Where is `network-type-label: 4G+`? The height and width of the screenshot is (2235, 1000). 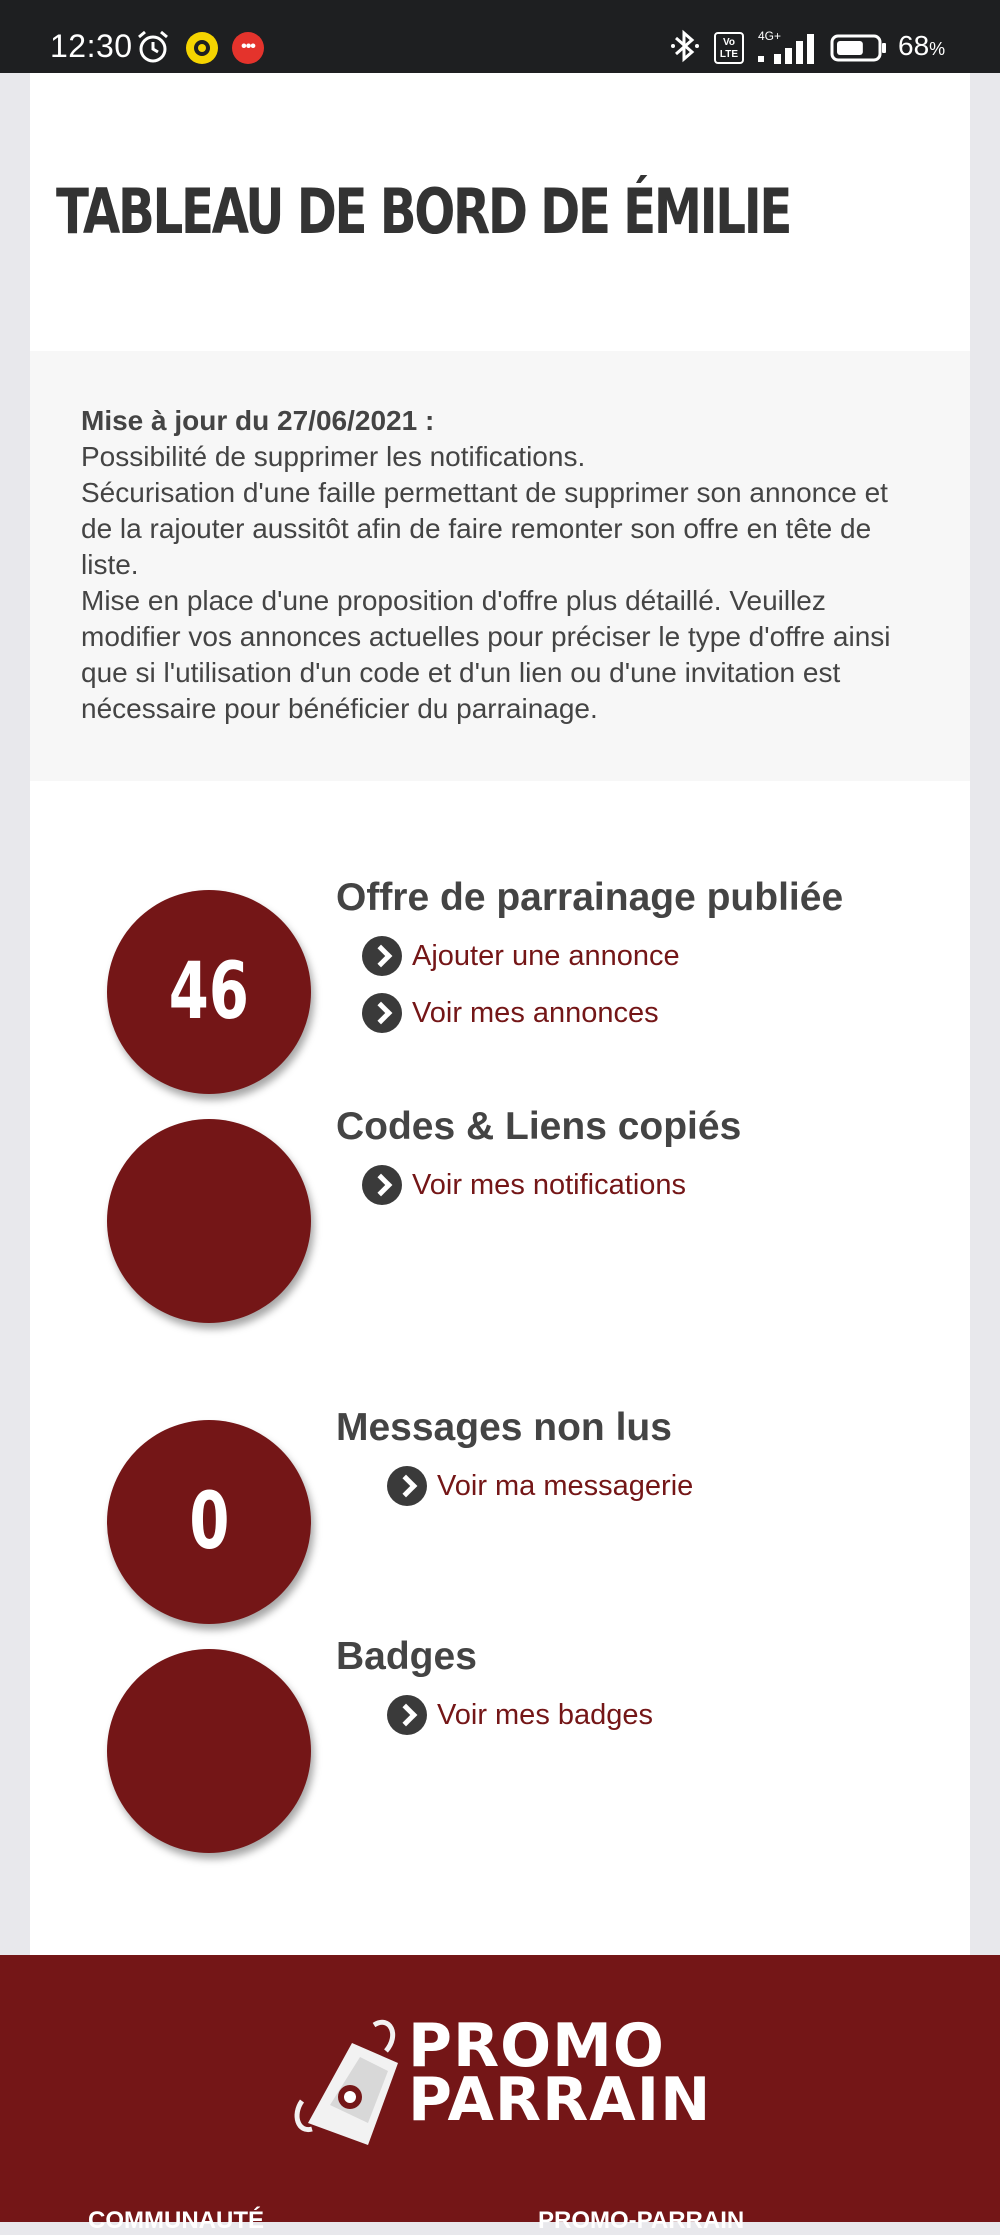 network-type-label: 4G+ is located at coordinates (769, 36).